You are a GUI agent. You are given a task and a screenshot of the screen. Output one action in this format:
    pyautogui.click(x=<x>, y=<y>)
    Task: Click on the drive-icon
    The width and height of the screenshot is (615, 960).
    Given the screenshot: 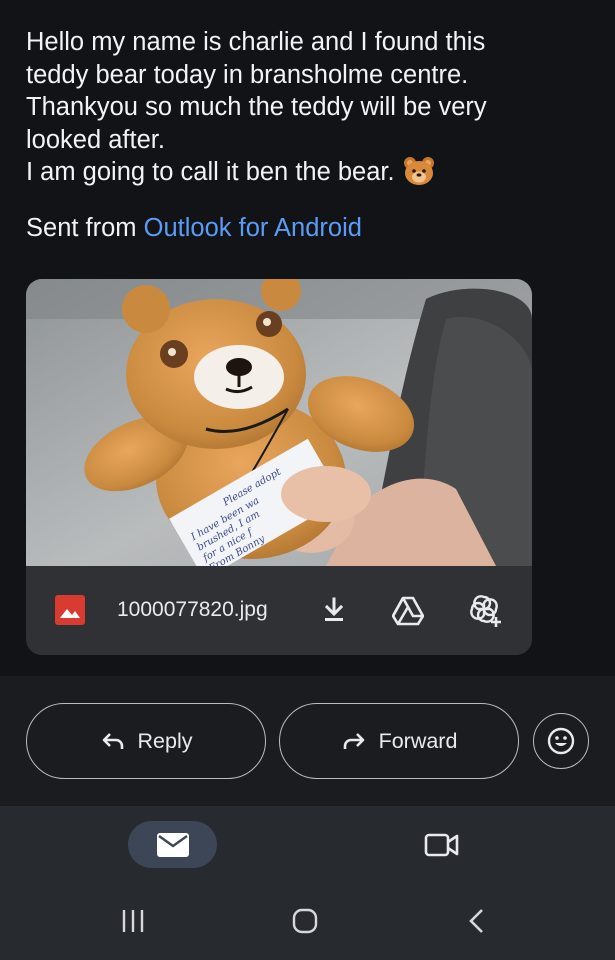 What is the action you would take?
    pyautogui.click(x=408, y=610)
    